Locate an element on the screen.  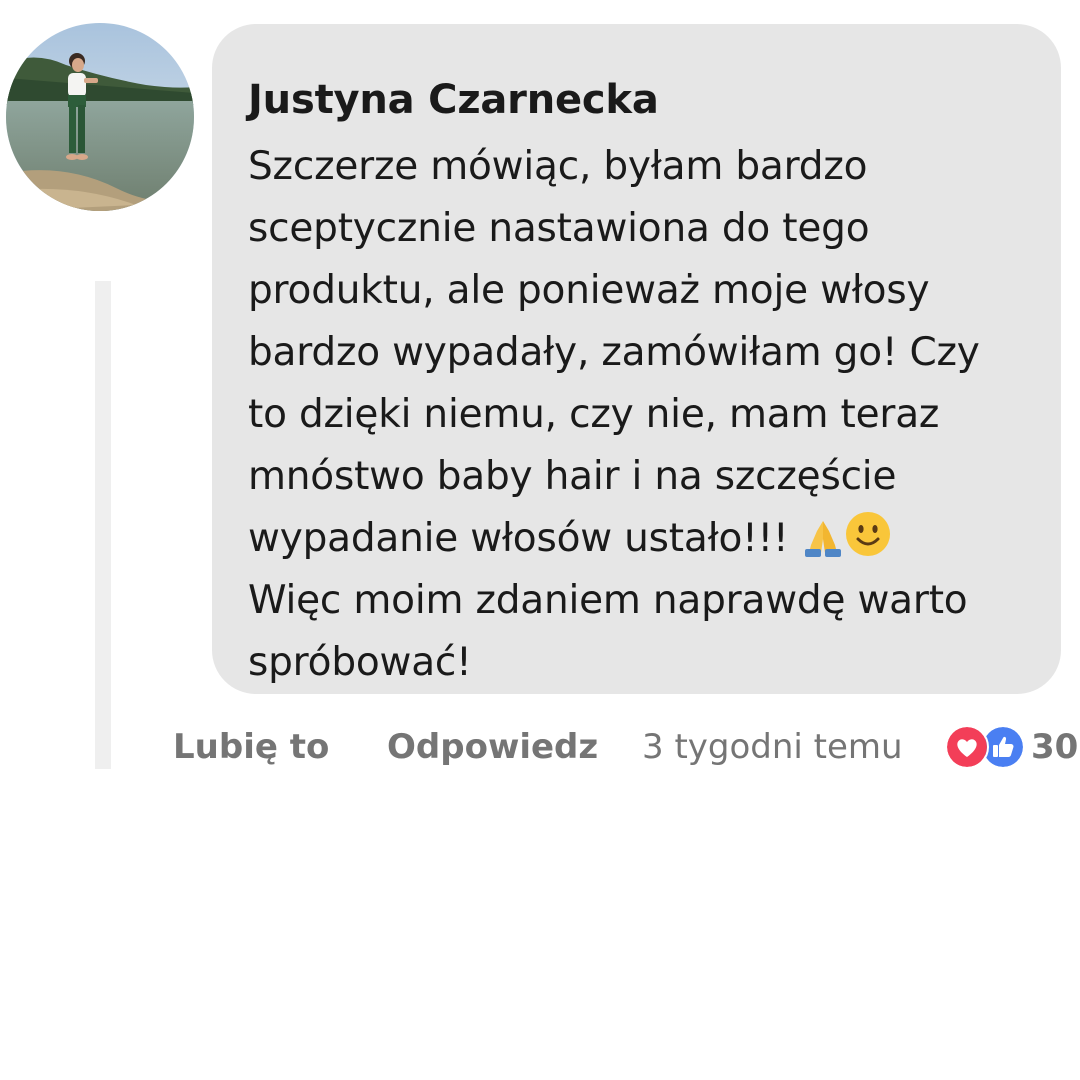
comment-line: wypadanie włosów ustało!!! is located at coordinates (518, 538).